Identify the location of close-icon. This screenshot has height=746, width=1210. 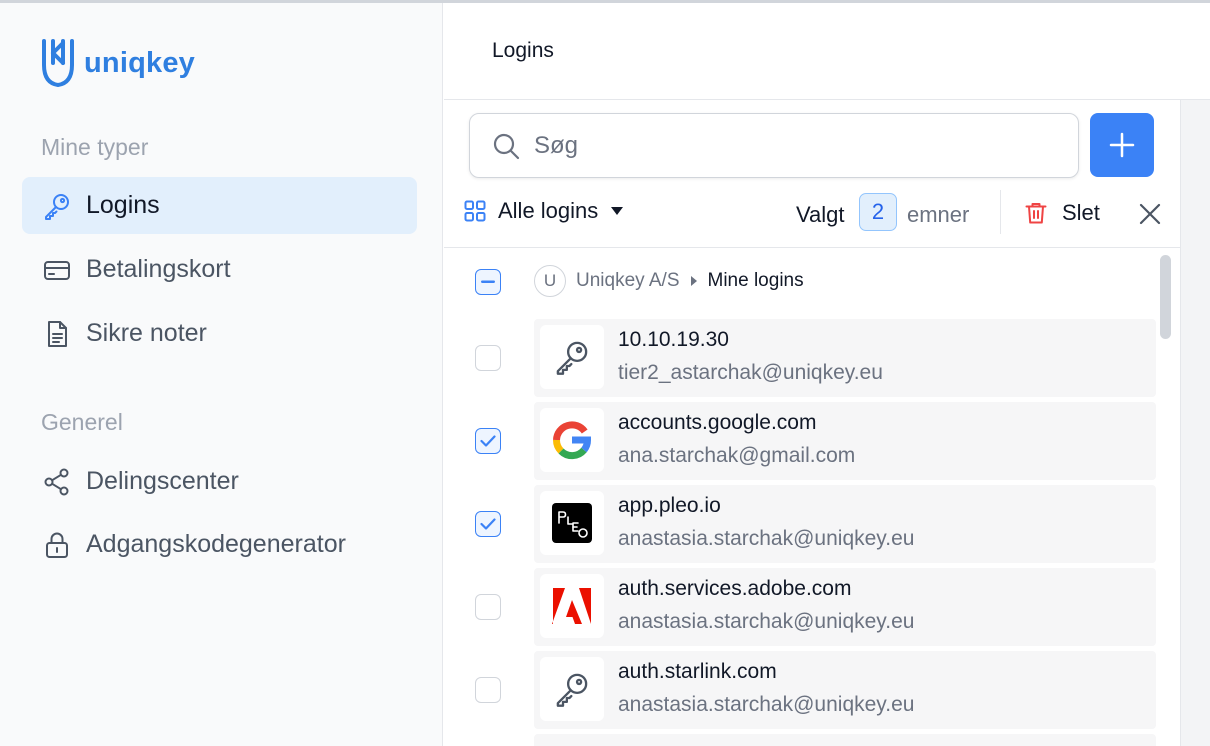
(1150, 214).